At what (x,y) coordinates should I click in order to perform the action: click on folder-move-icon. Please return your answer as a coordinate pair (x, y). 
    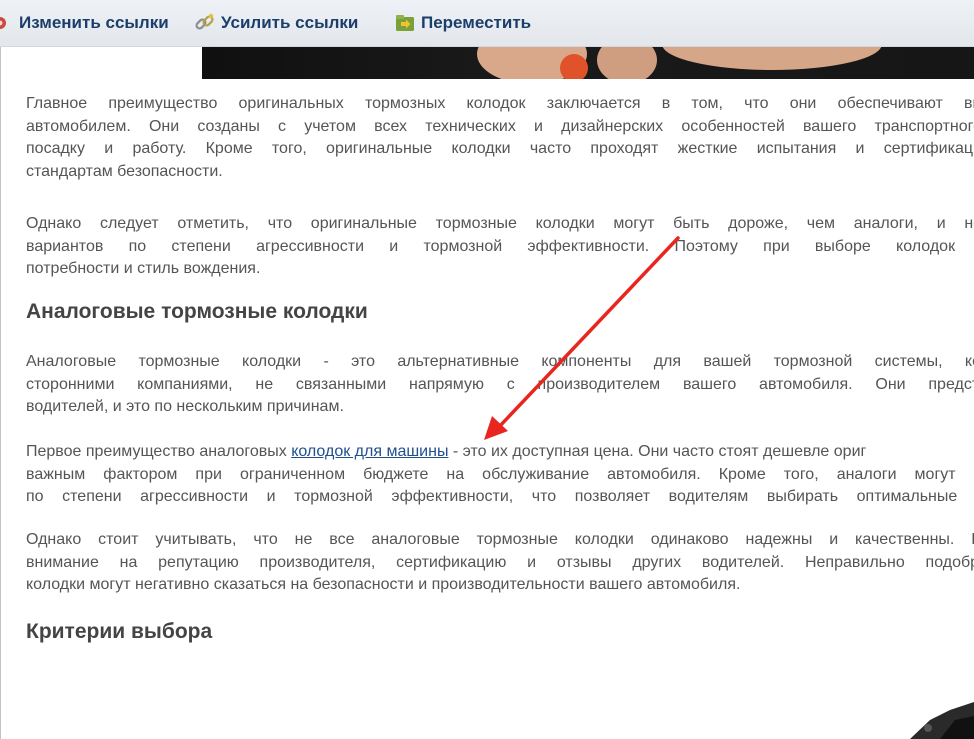
    Looking at the image, I should click on (405, 23).